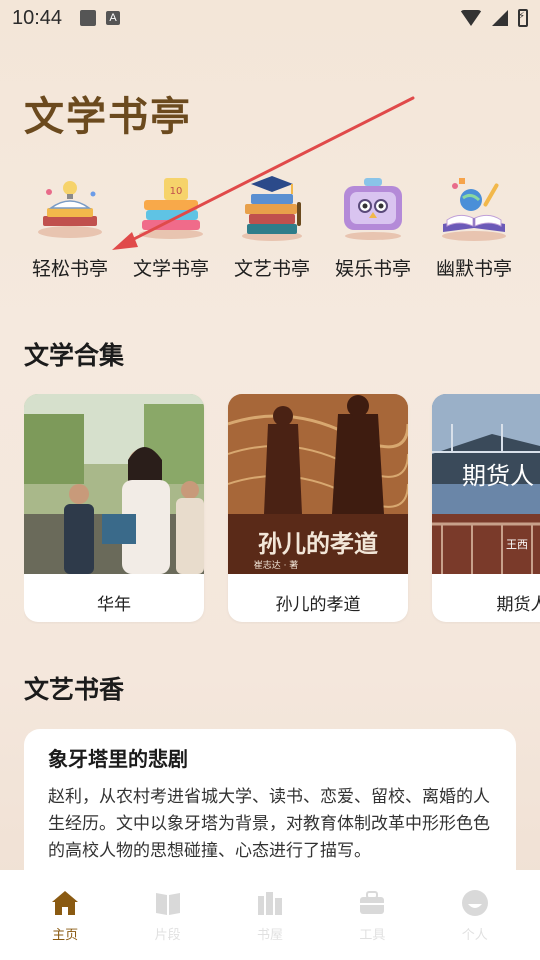 The image size is (540, 960). What do you see at coordinates (74, 355) in the screenshot?
I see `collection-section-title: 文学合集` at bounding box center [74, 355].